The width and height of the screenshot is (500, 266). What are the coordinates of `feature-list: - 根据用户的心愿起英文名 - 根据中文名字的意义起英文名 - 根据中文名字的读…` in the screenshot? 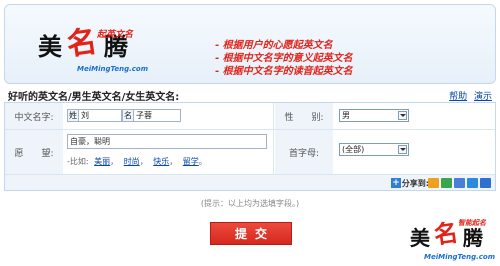 It's located at (284, 58).